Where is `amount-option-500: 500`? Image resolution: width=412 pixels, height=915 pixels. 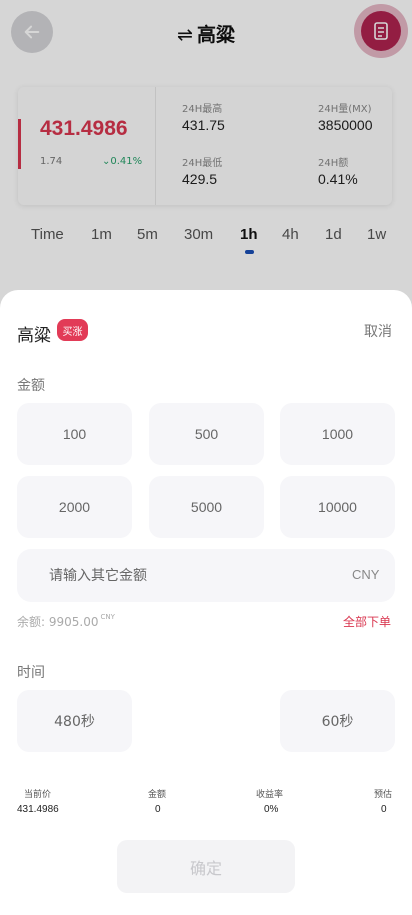 amount-option-500: 500 is located at coordinates (206, 434).